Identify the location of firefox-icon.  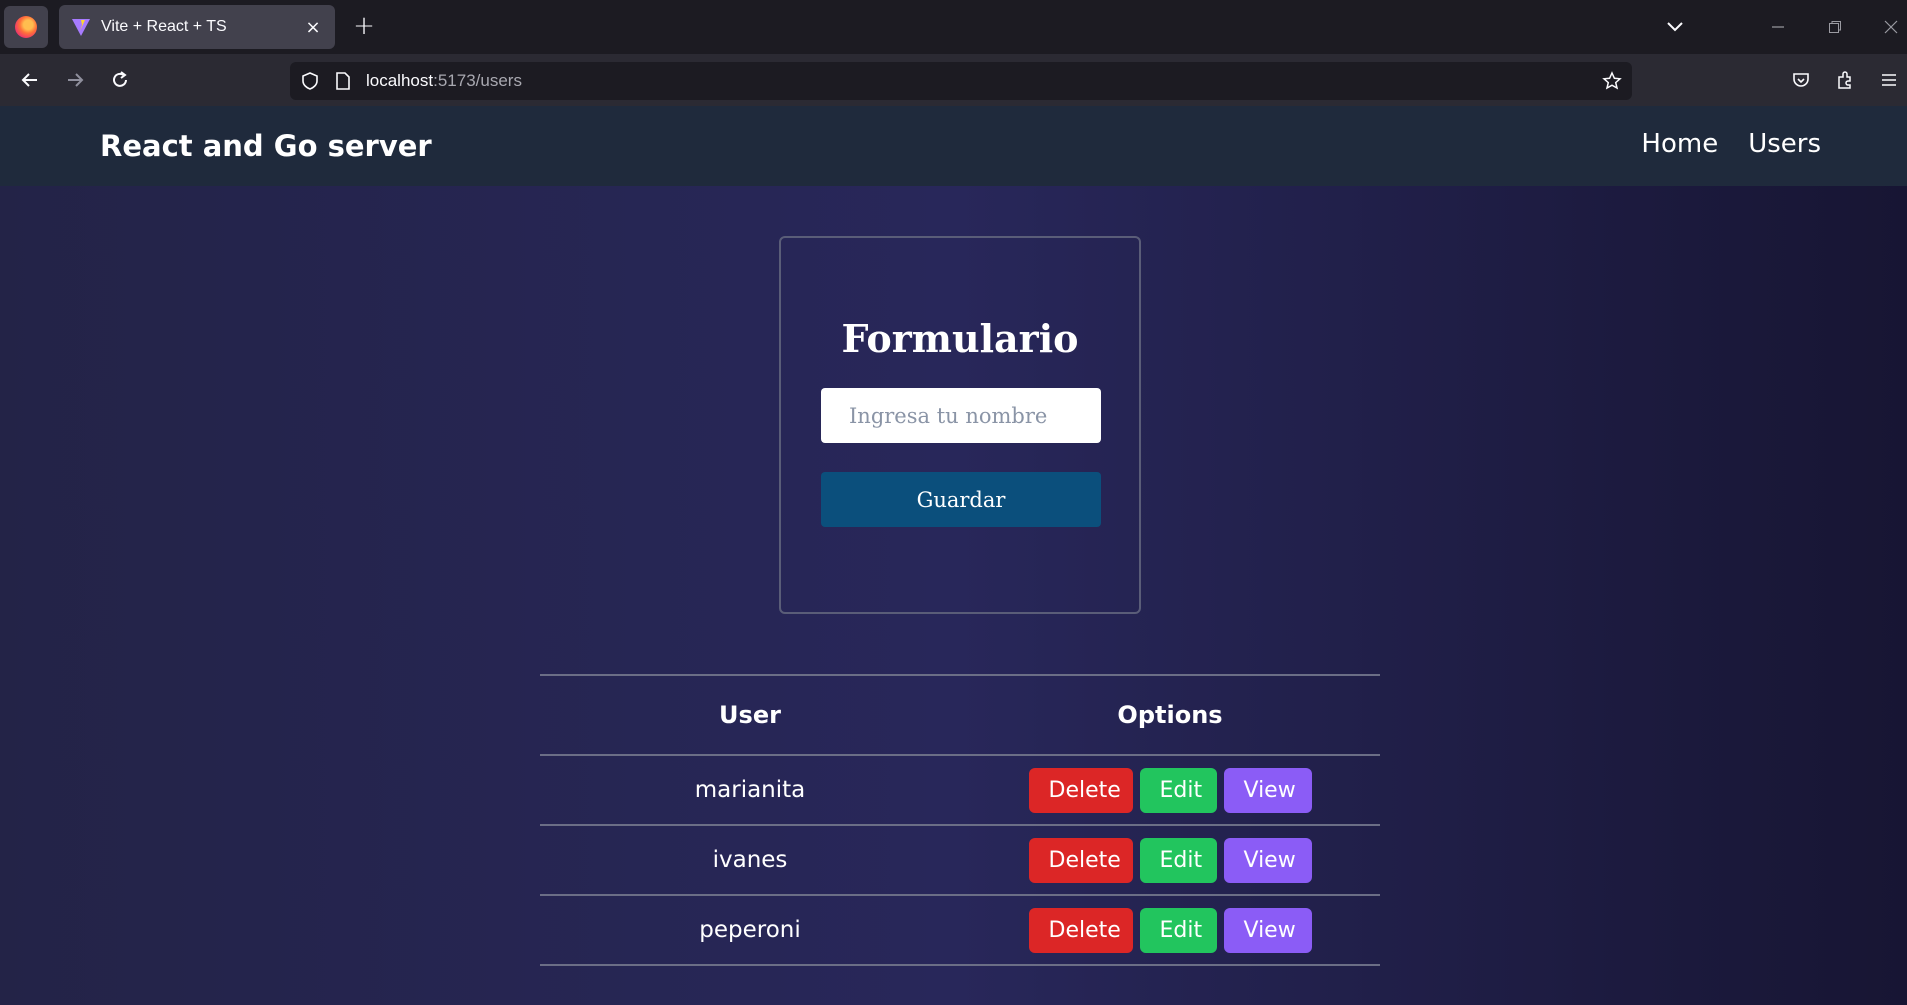
(26, 27).